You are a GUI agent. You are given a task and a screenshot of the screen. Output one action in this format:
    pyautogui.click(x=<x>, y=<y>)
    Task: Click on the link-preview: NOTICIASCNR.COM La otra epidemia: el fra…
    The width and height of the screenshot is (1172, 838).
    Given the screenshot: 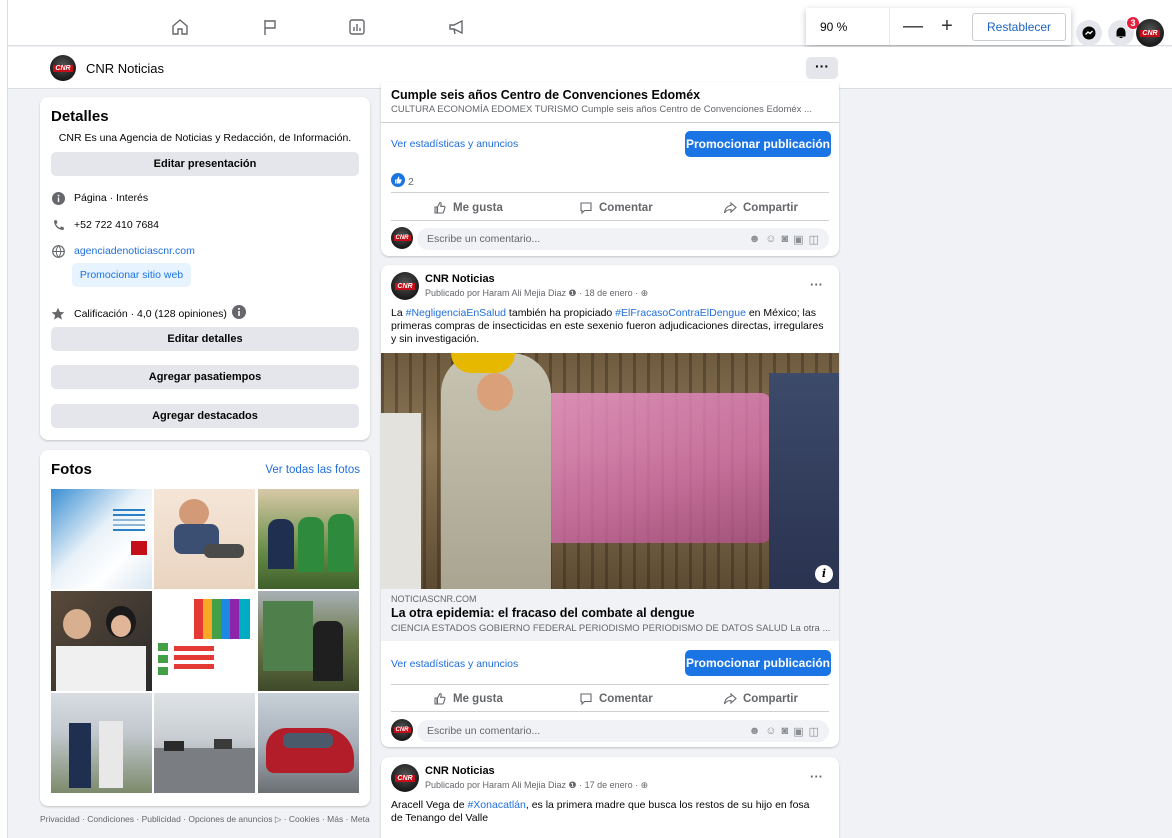 What is the action you would take?
    pyautogui.click(x=610, y=615)
    